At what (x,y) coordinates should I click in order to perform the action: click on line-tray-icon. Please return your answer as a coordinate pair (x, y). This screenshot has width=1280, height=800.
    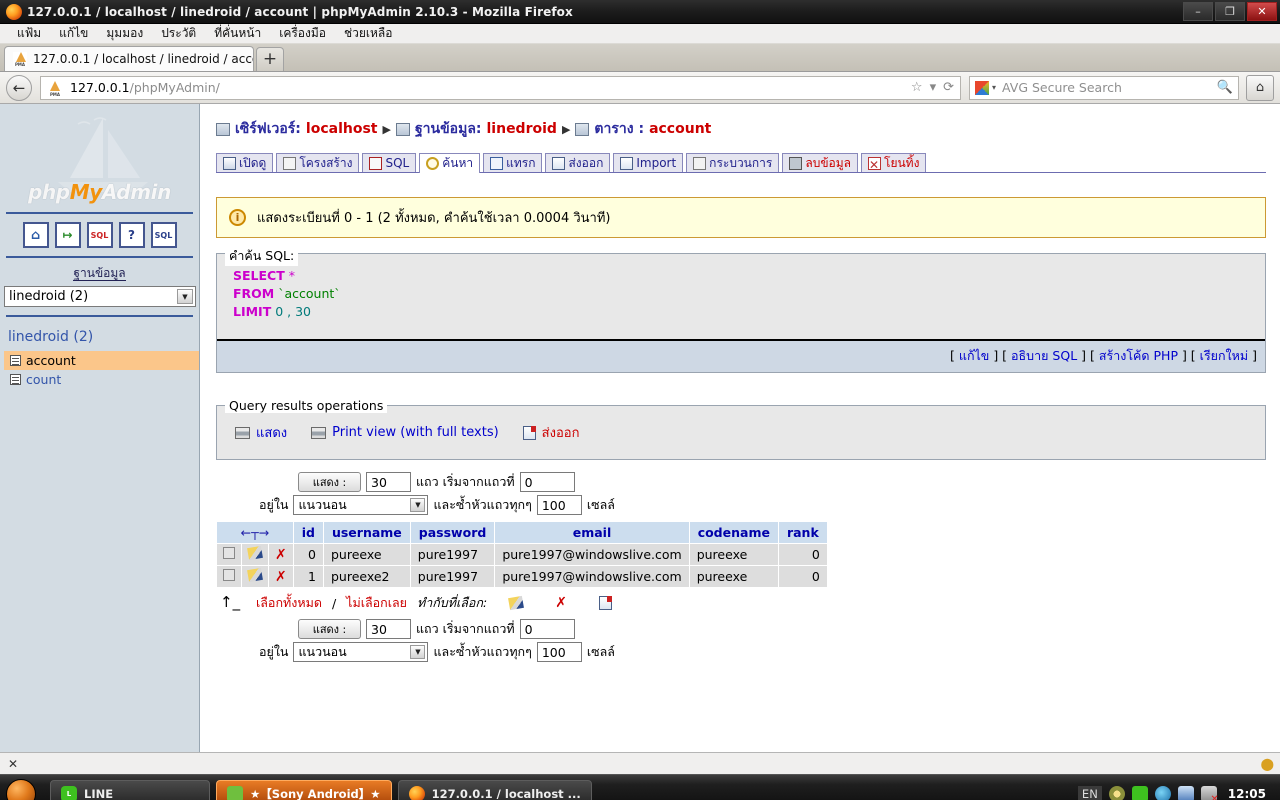
    Looking at the image, I should click on (1139, 792).